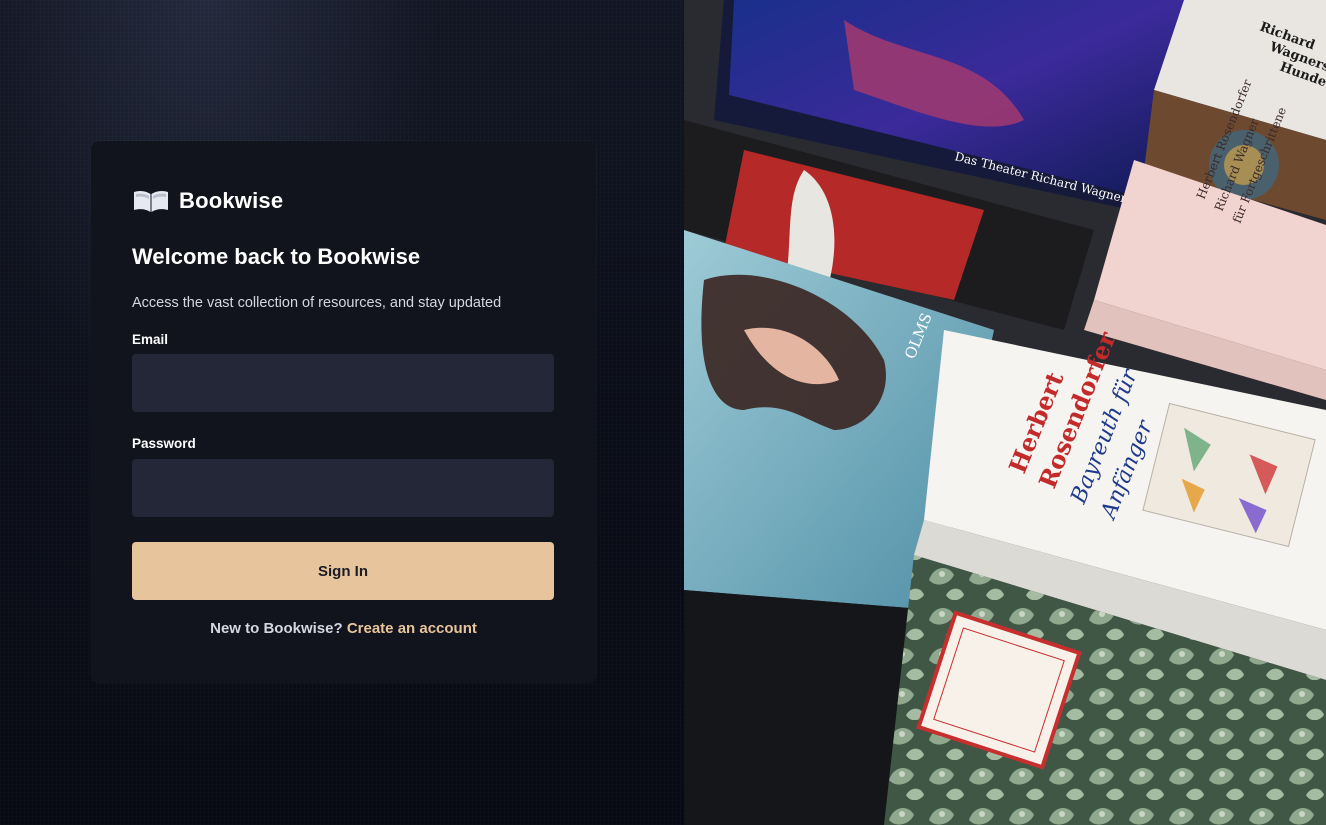  I want to click on sign-in-button: Sign In, so click(343, 571).